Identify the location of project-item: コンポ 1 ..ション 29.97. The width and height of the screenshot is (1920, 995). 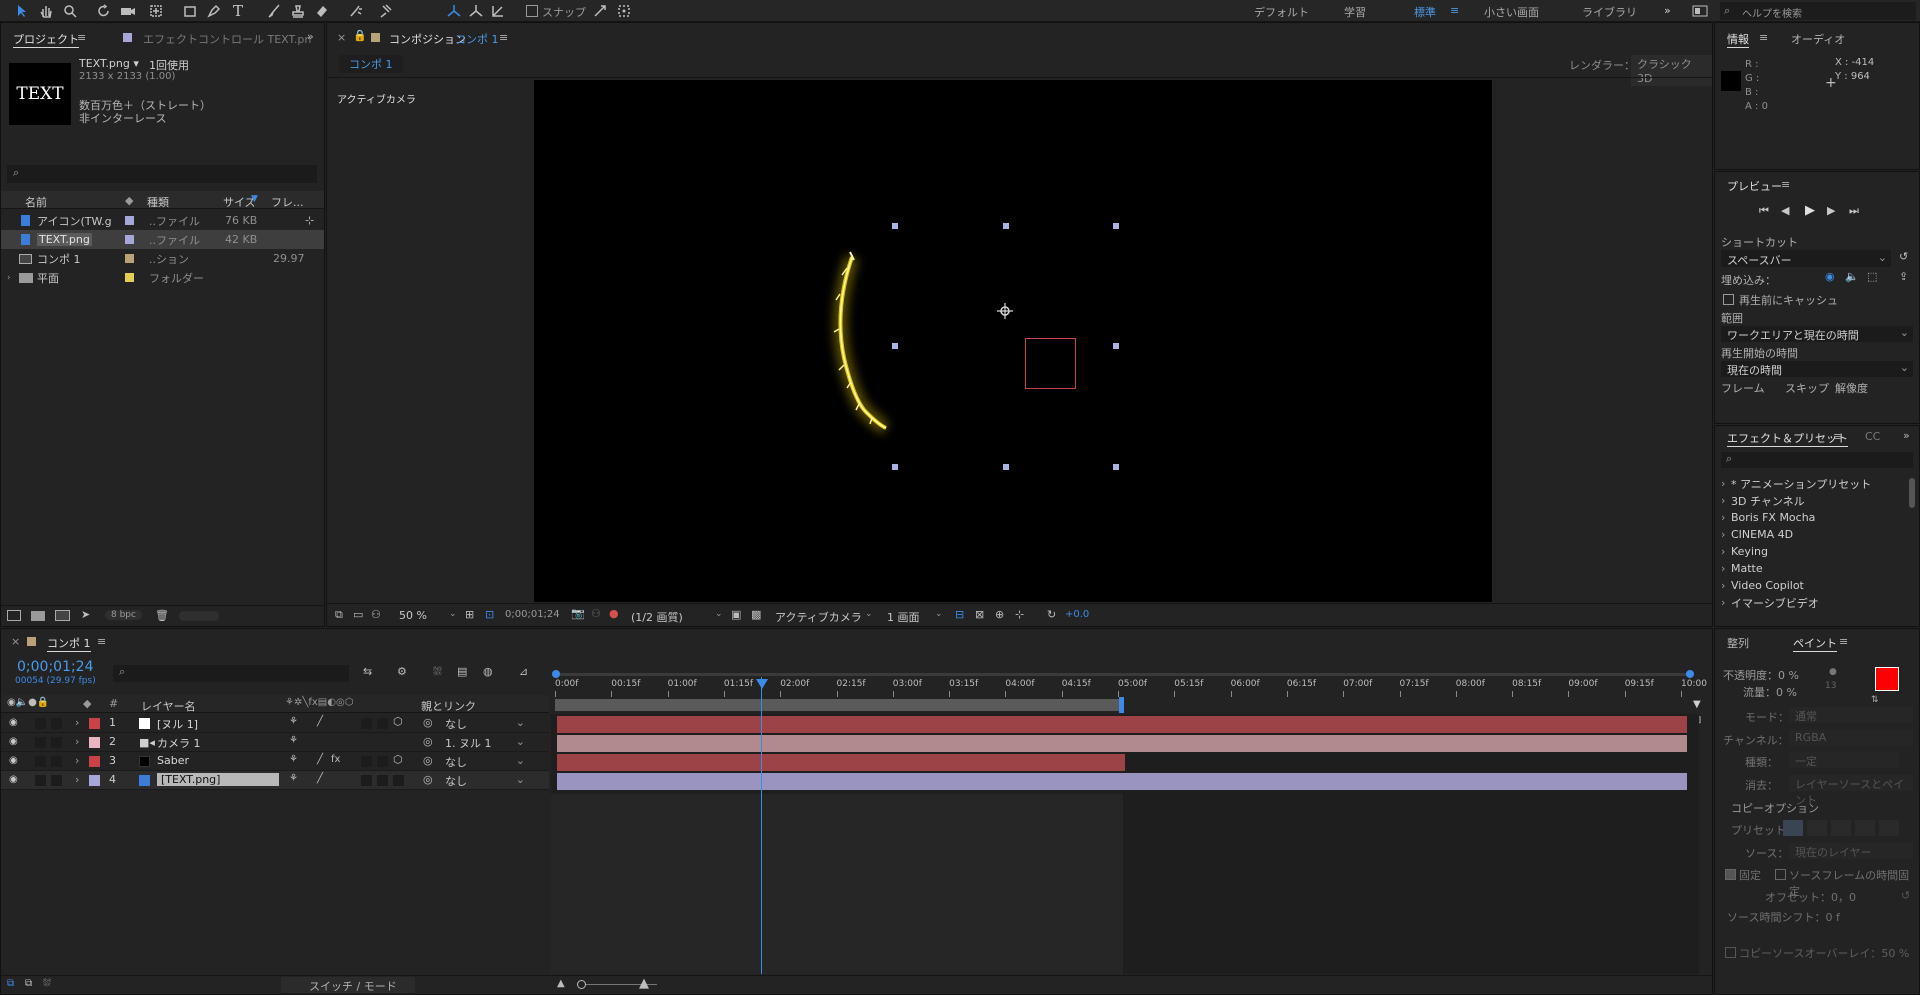
(162, 258).